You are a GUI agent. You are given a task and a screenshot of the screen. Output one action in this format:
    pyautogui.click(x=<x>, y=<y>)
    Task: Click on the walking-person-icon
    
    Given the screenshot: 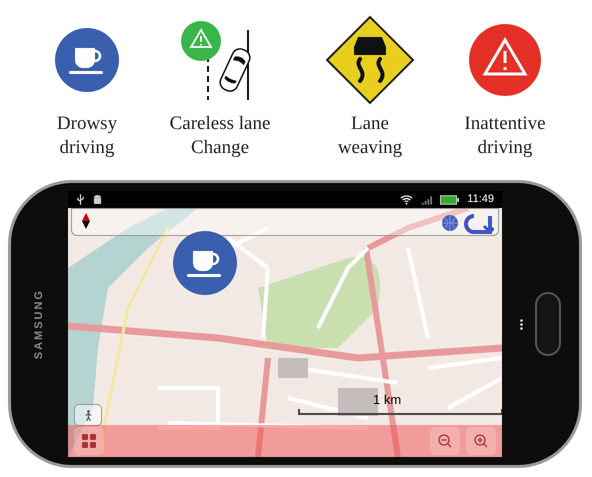 What is the action you would take?
    pyautogui.click(x=88, y=415)
    